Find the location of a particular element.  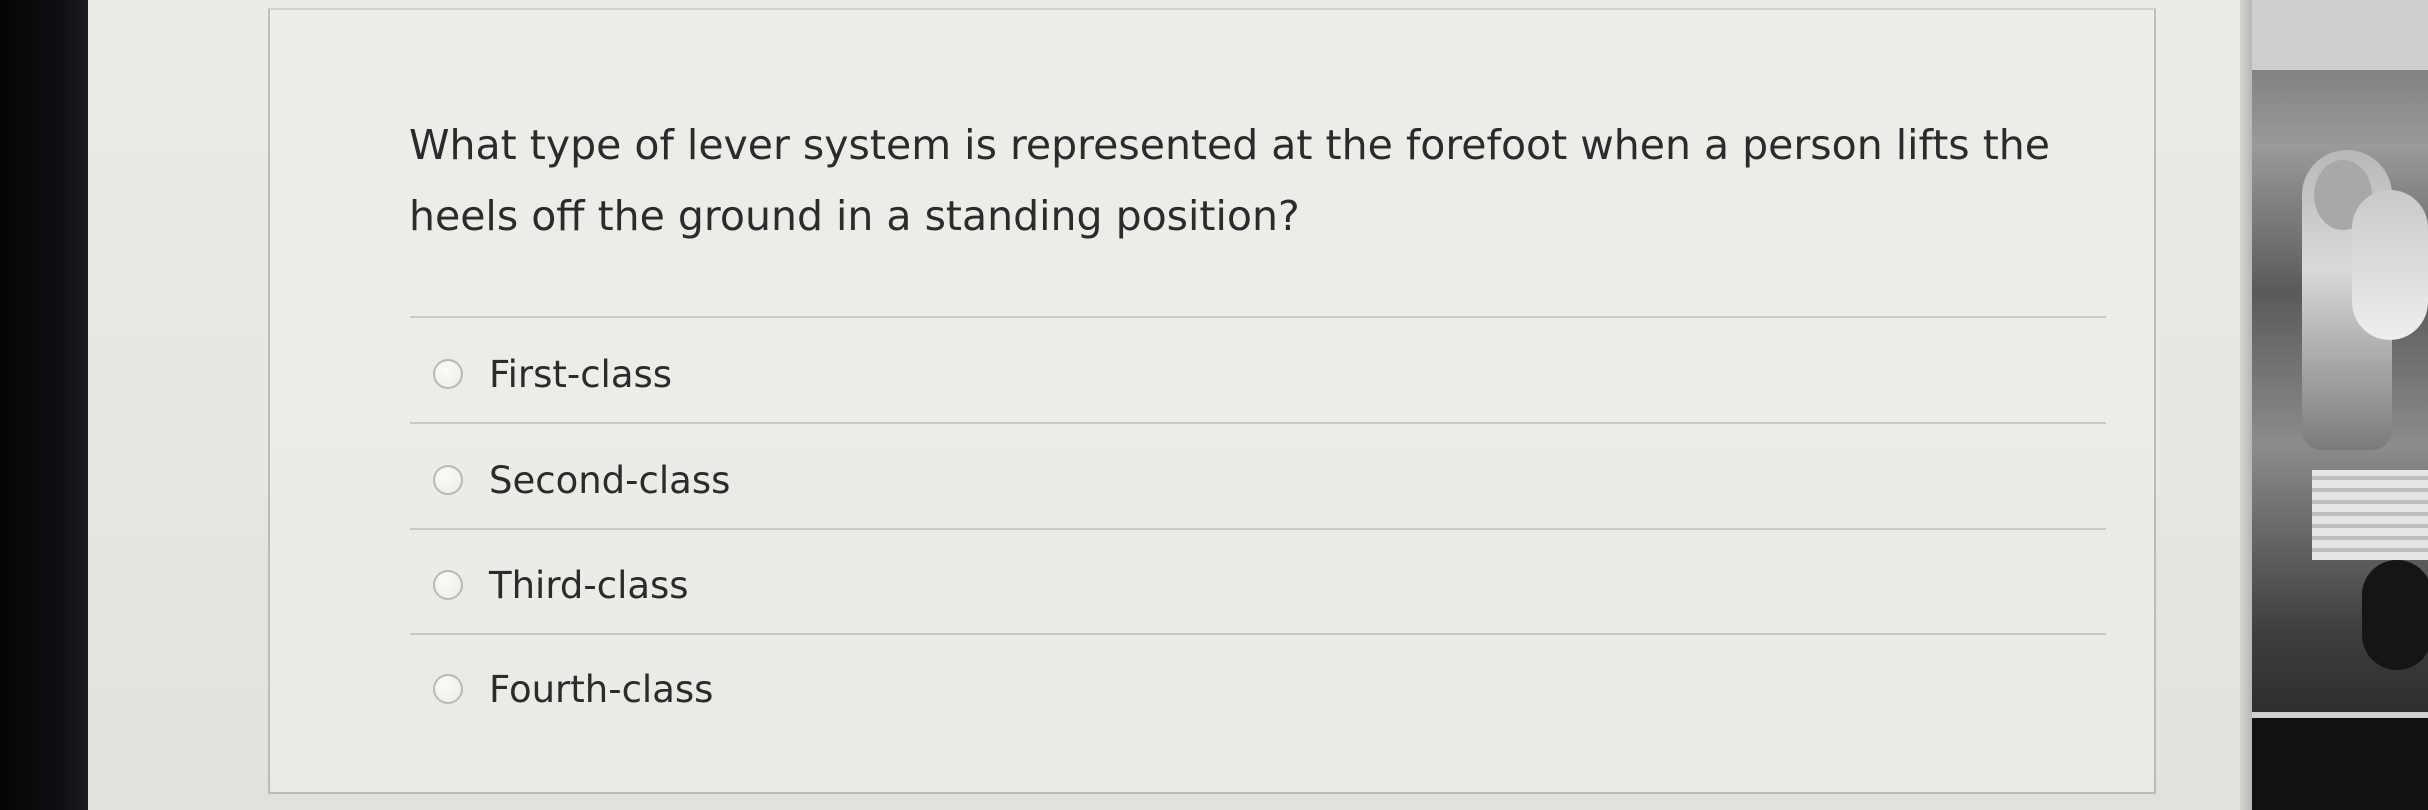

answer-option-second-class: Second-class is located at coordinates (581, 480).